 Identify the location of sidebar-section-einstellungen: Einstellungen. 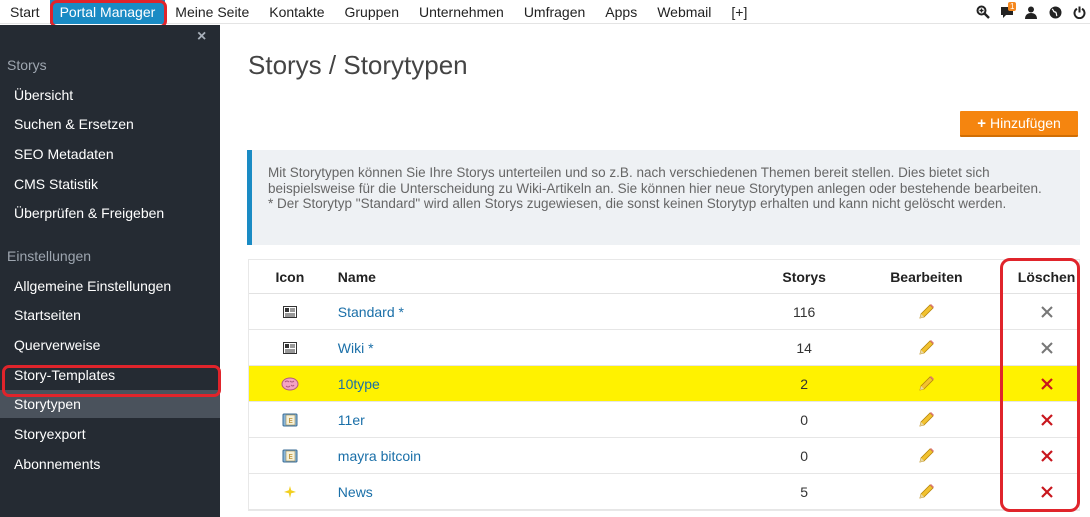
(49, 256).